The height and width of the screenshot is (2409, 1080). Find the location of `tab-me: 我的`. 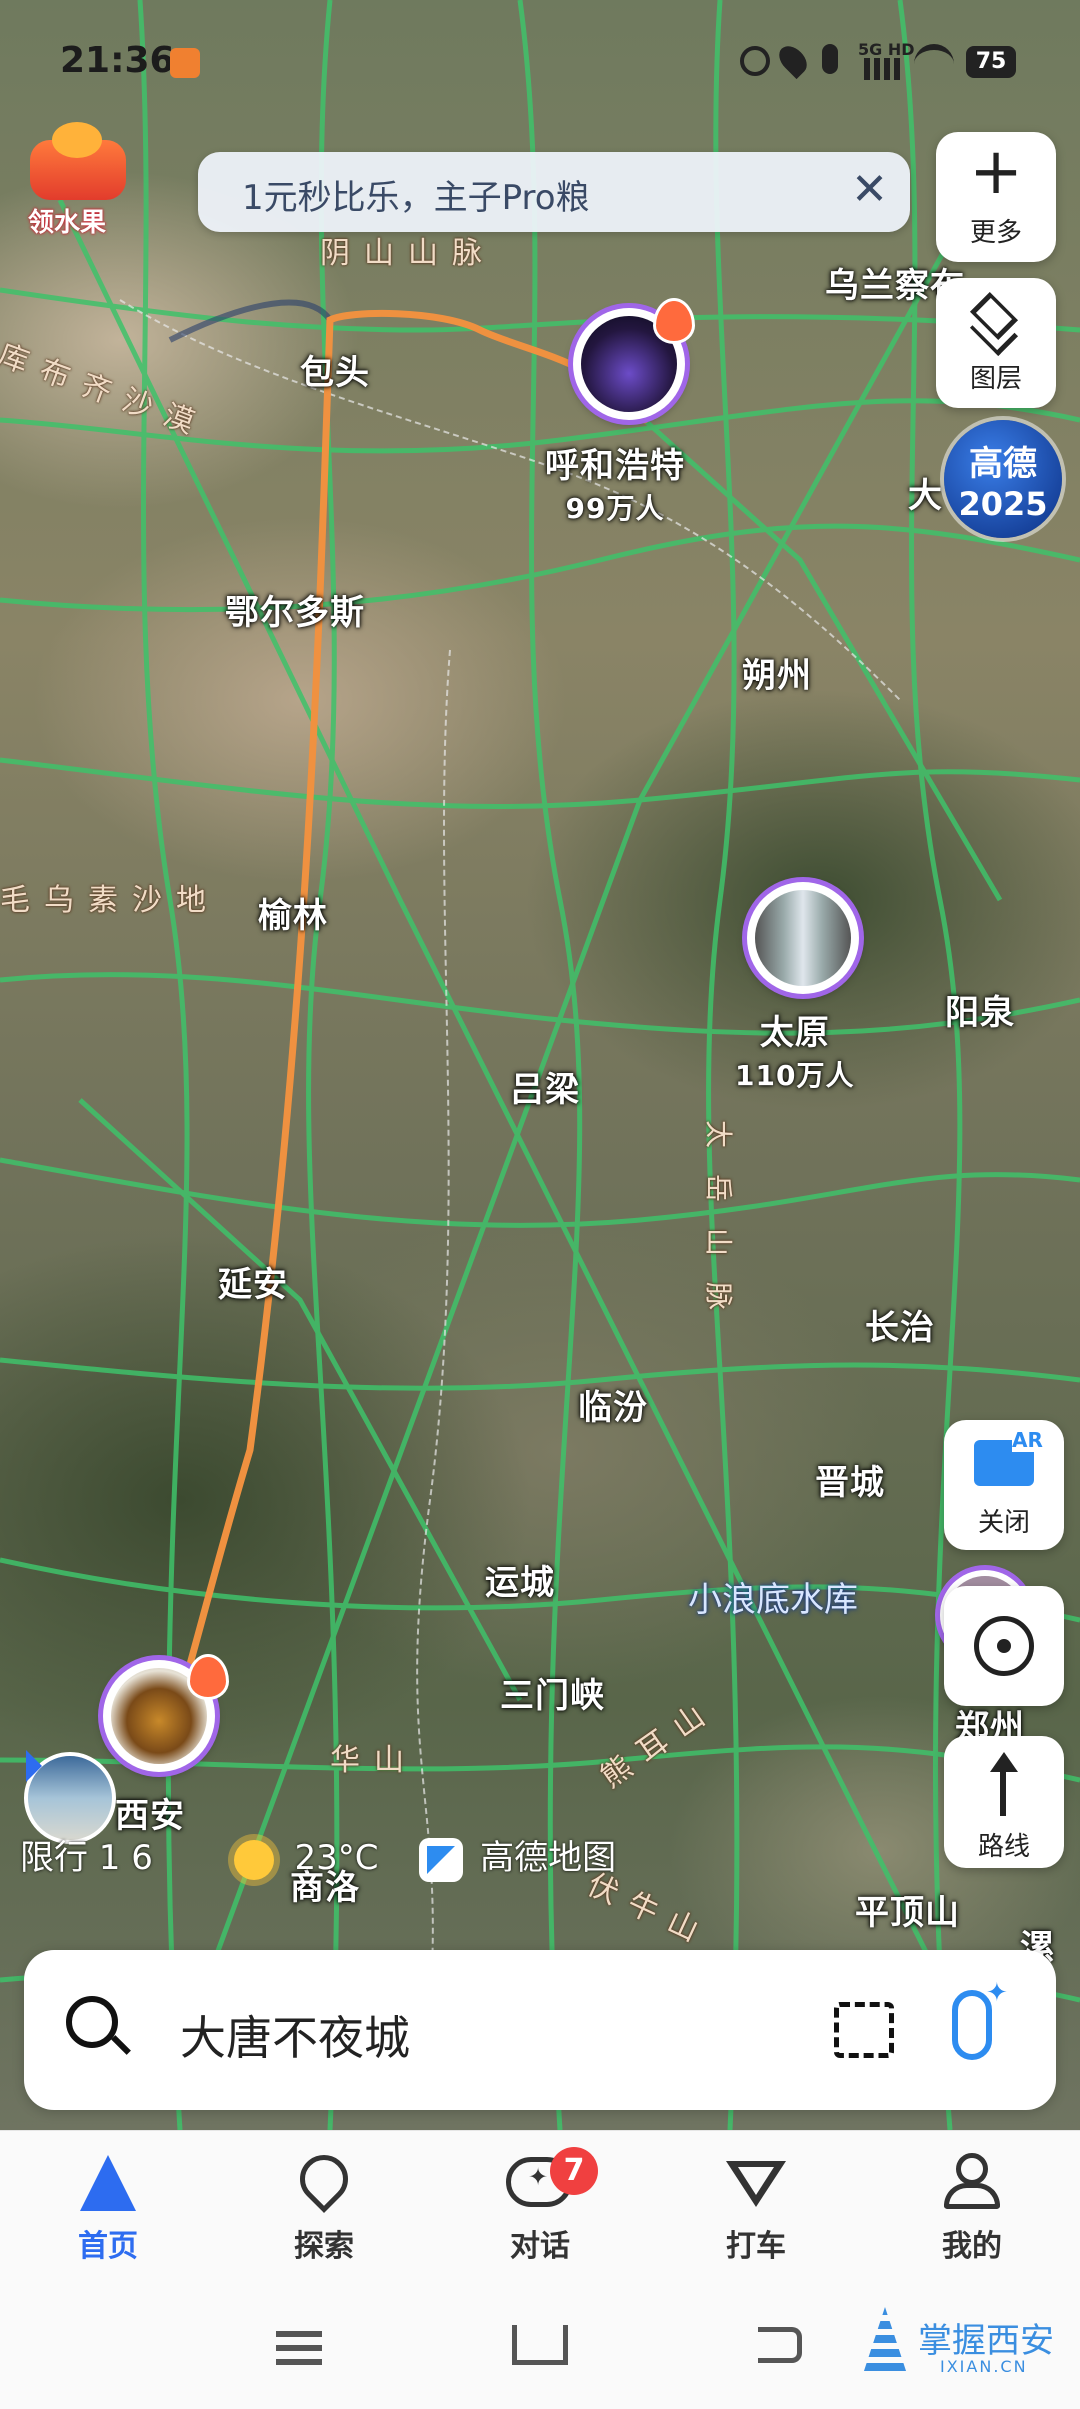

tab-me: 我的 is located at coordinates (972, 2208).